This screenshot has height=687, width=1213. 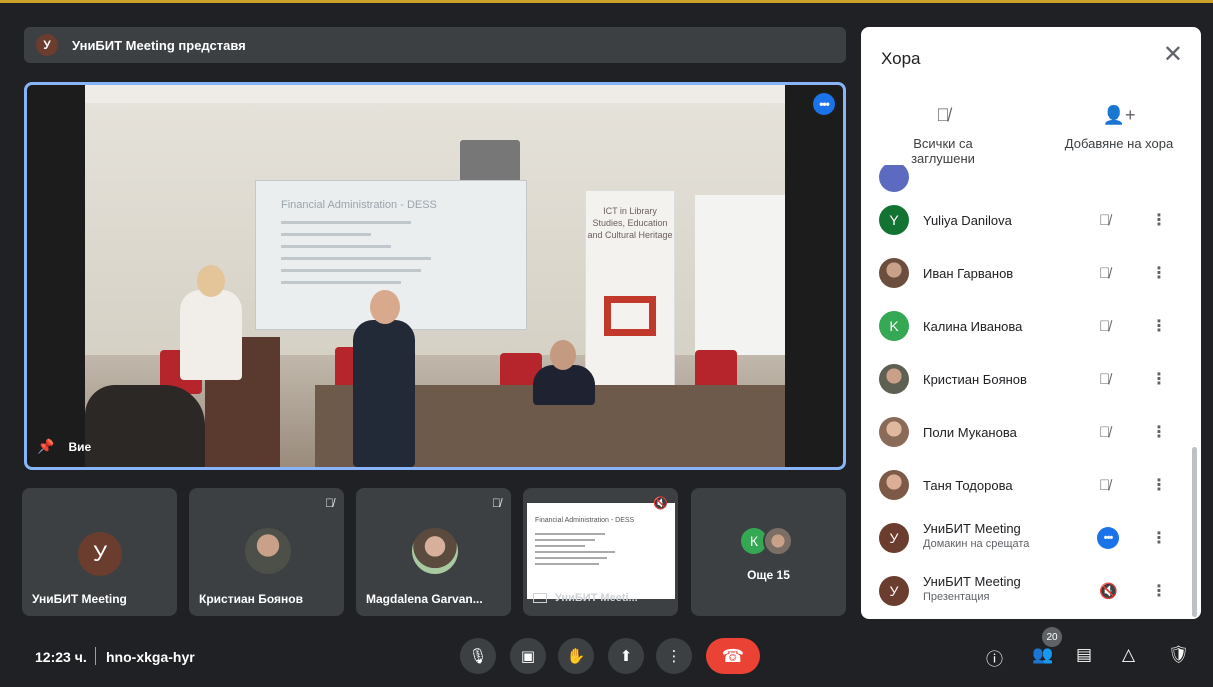 I want to click on info-icon: ⓘ, so click(x=994, y=657).